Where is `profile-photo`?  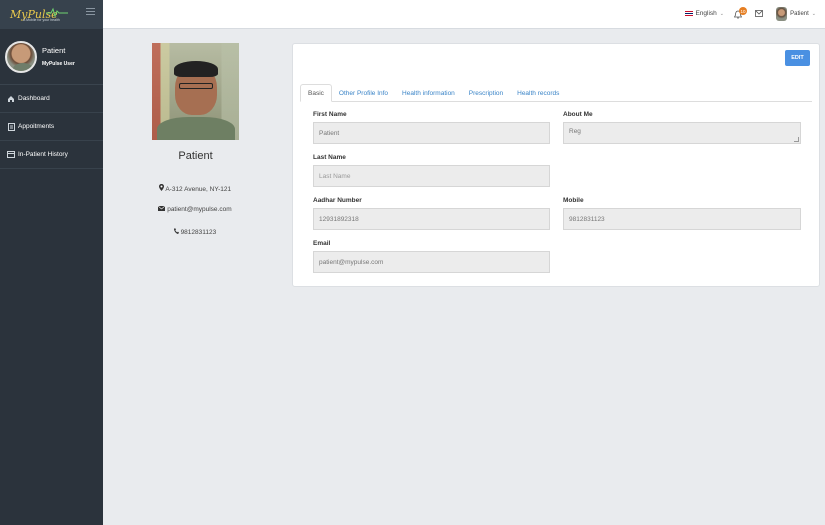 profile-photo is located at coordinates (195, 91).